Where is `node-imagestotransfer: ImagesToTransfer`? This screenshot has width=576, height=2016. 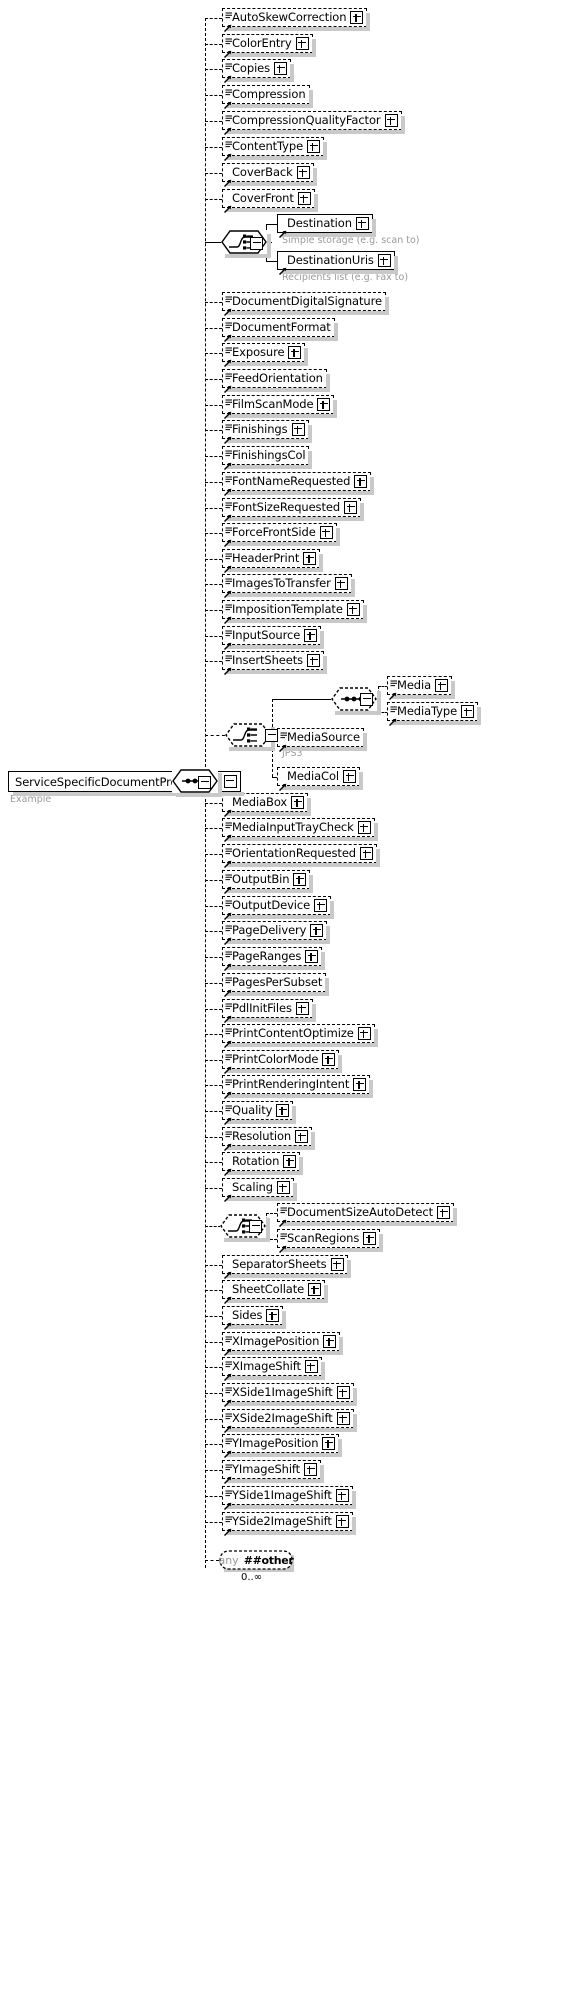
node-imagestotransfer: ImagesToTransfer is located at coordinates (288, 586).